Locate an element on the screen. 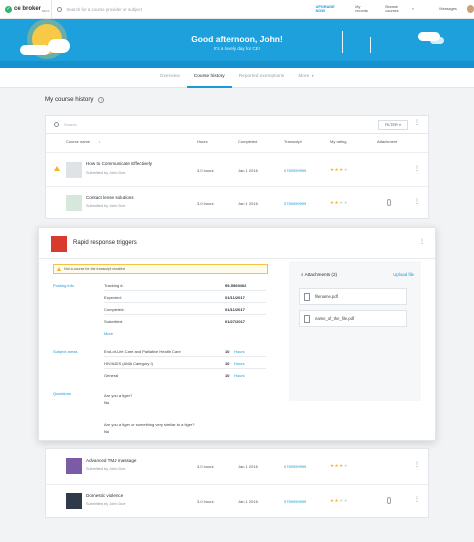 Image resolution: width=474 pixels, height=542 pixels. column-header-attachment: Attachment is located at coordinates (387, 141).